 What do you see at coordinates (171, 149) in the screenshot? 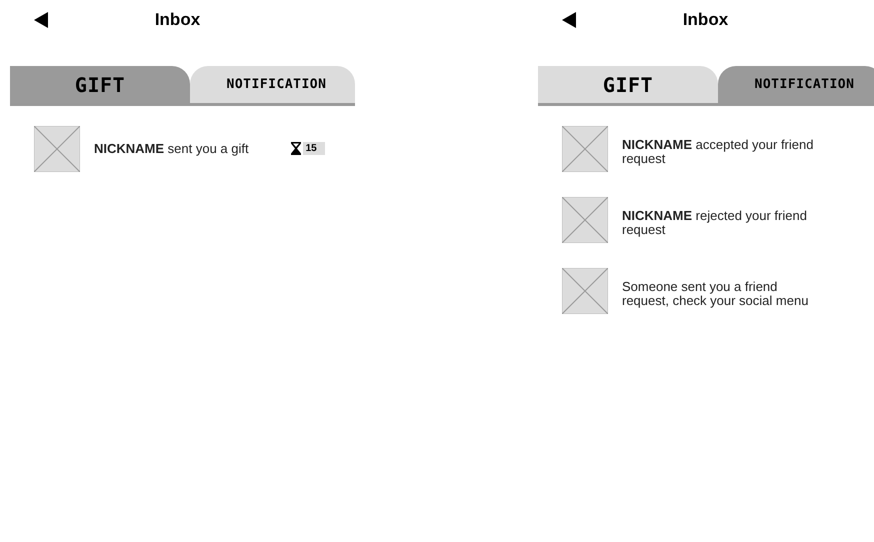
I see `message-text: NICKNAME sent you a gift` at bounding box center [171, 149].